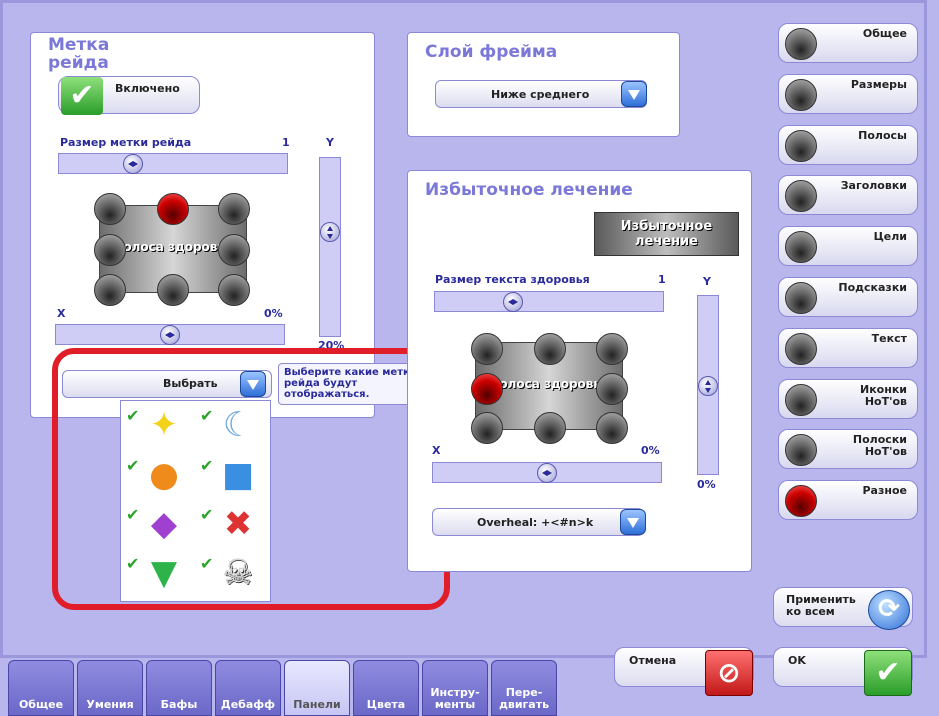  Describe the element at coordinates (848, 195) in the screenshot. I see `side-menu-item: Заголовки` at that location.